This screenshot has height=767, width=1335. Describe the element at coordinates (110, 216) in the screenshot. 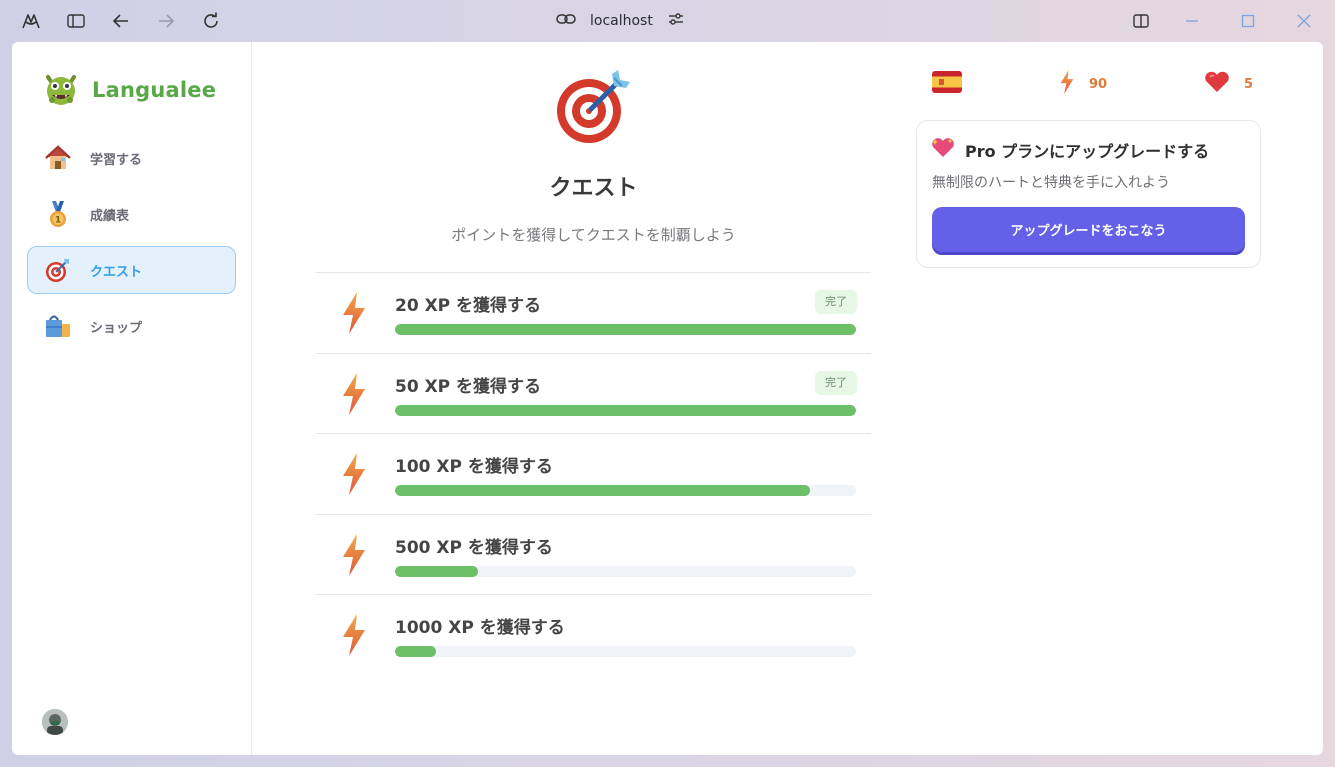

I see `sidebar-item-label: 成績表` at that location.